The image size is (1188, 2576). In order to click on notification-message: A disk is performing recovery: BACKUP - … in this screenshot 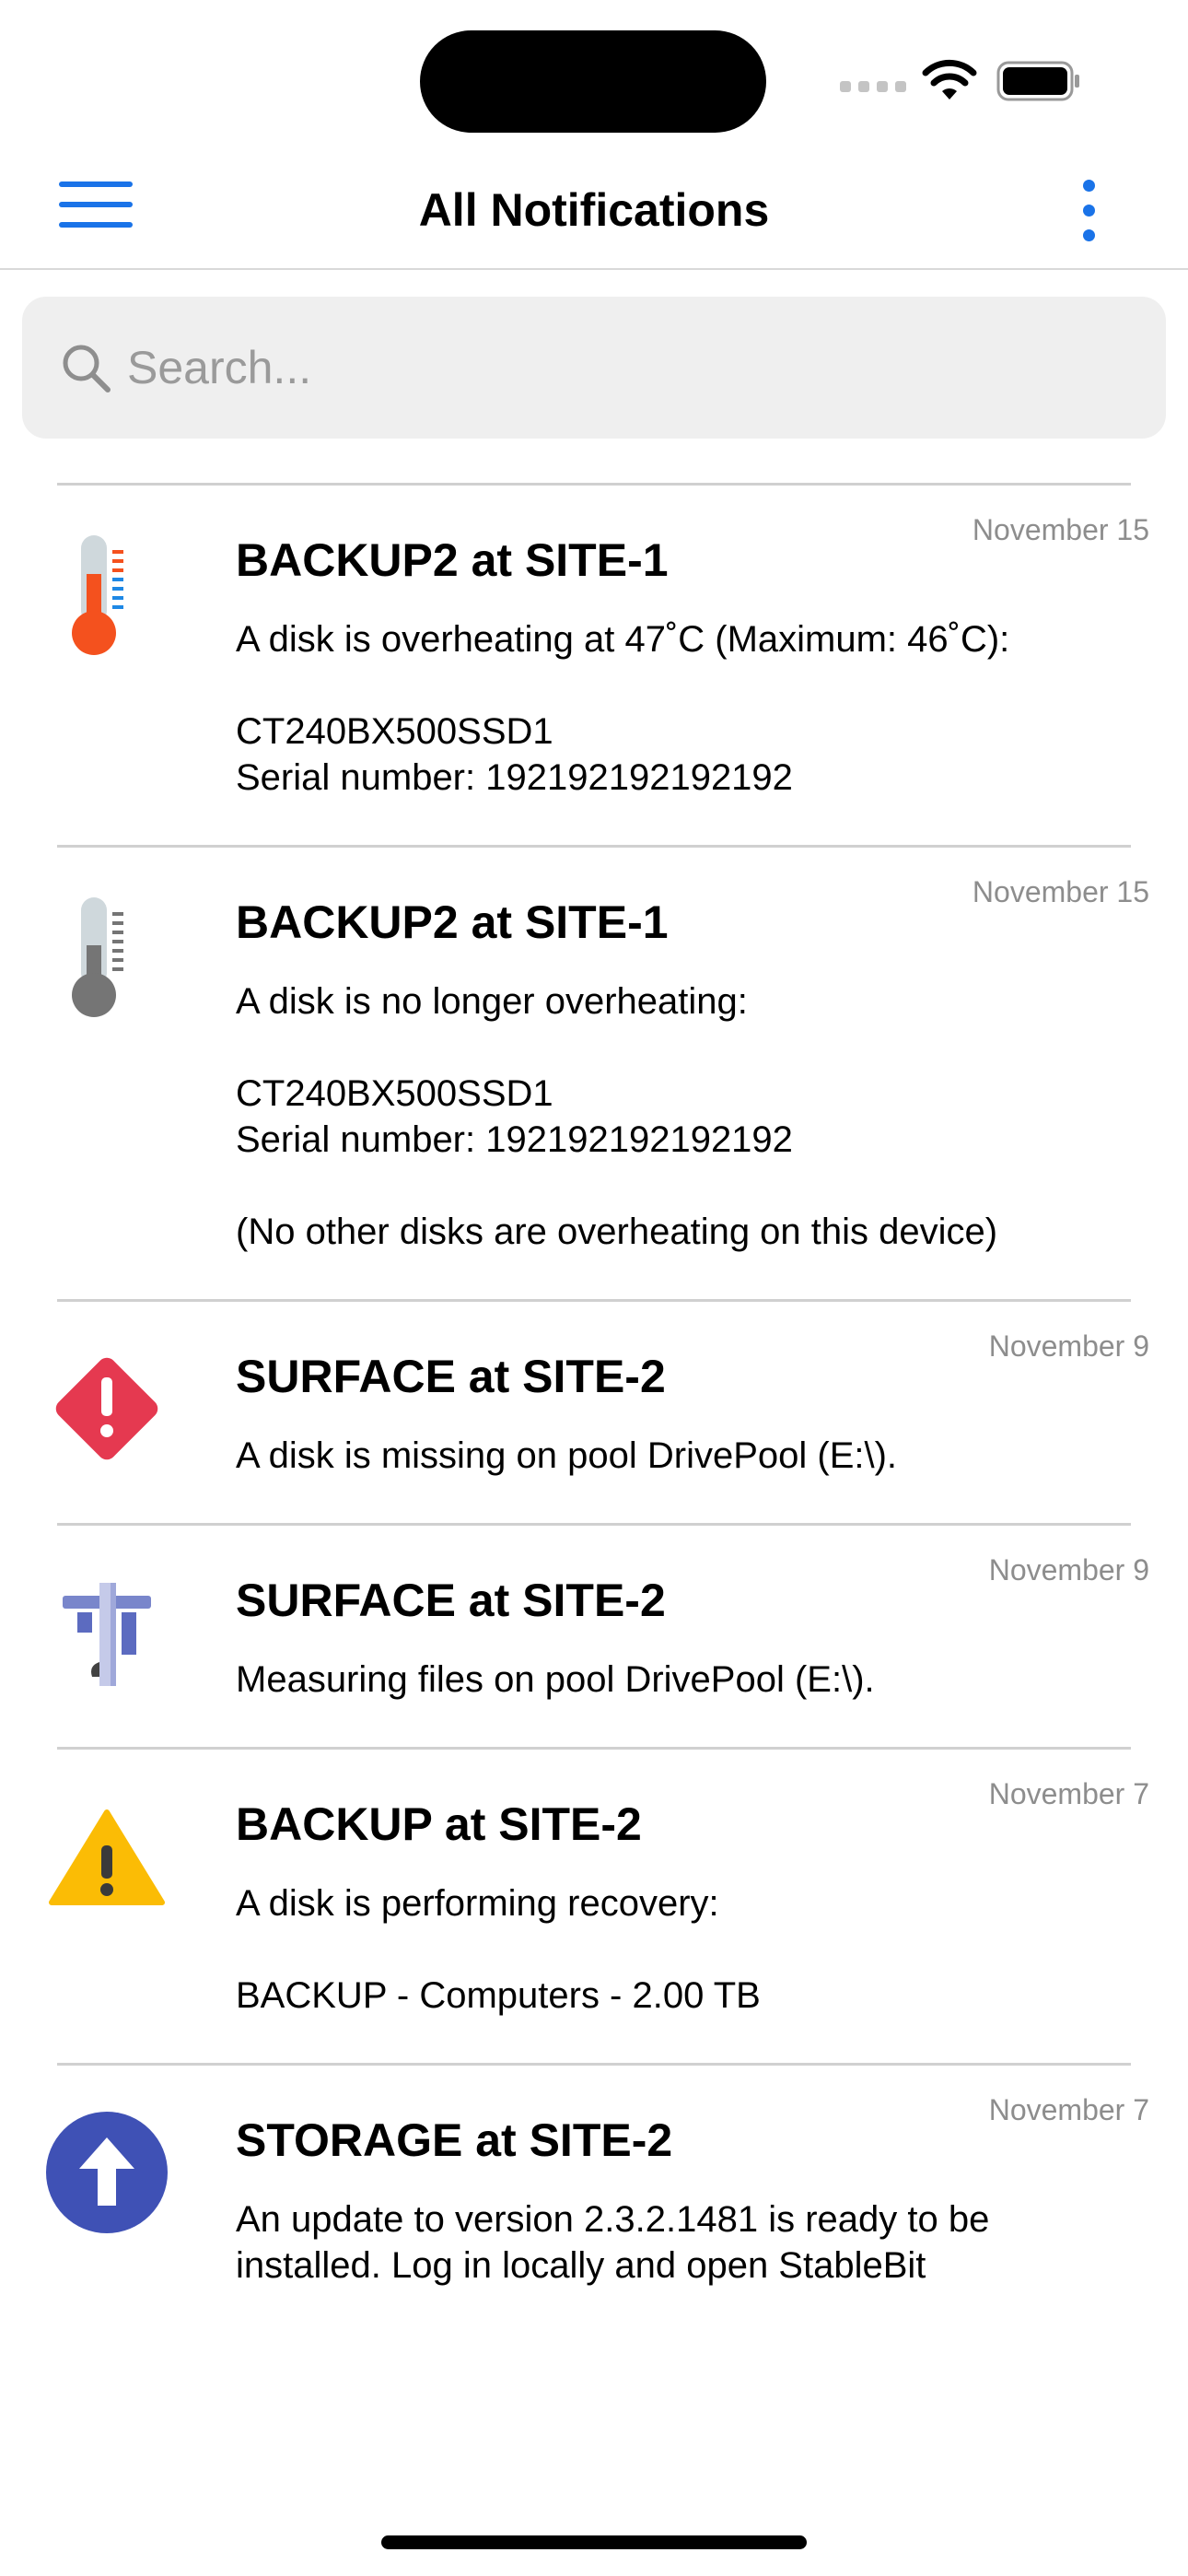, I will do `click(499, 1949)`.